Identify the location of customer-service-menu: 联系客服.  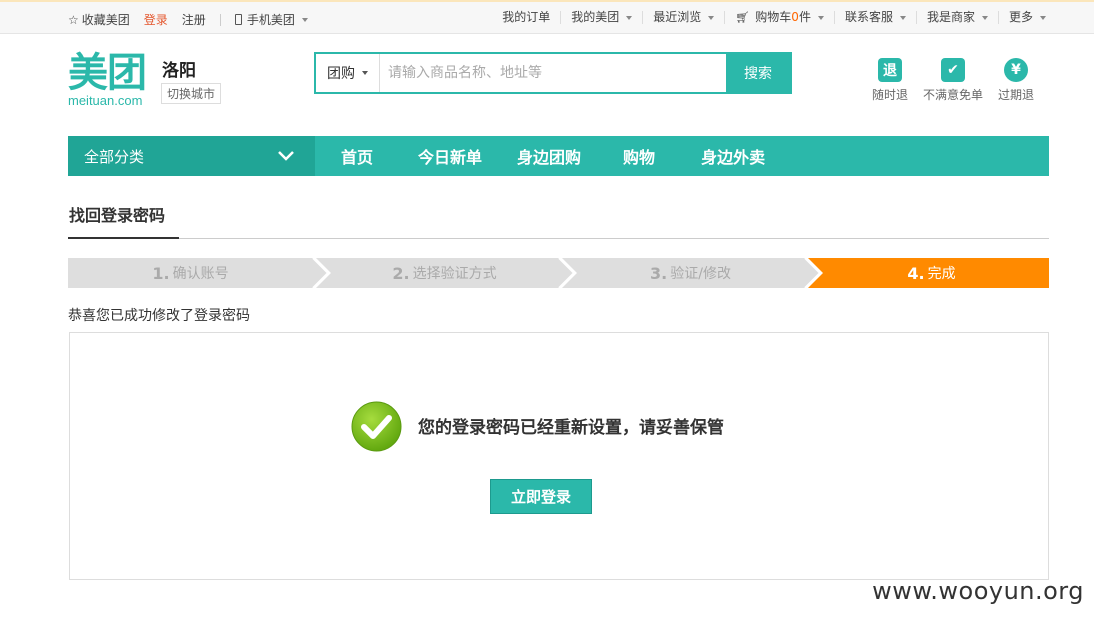
(876, 17).